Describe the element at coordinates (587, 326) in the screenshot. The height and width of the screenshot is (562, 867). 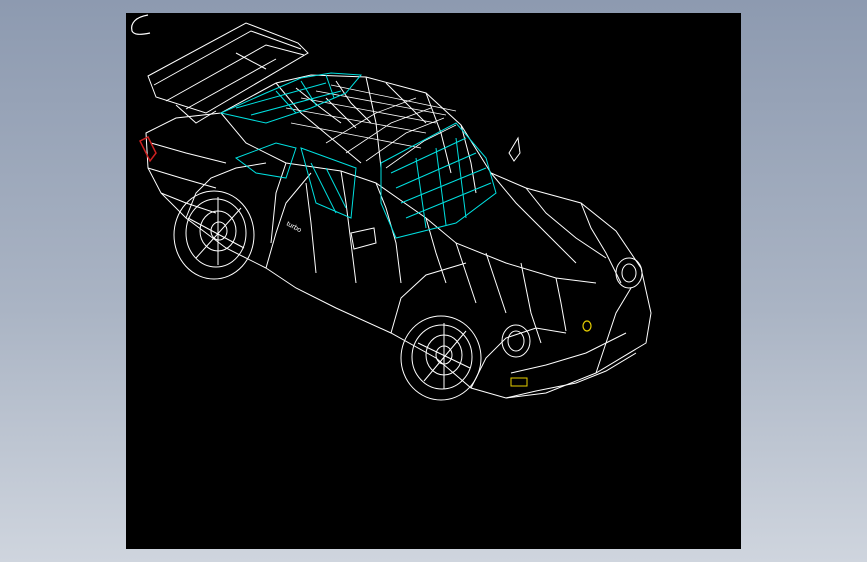
I see `hood-badge` at that location.